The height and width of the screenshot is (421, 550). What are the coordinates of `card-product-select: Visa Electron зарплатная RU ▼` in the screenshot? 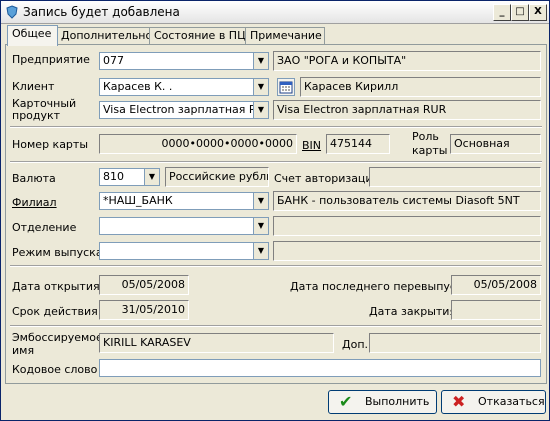 It's located at (184, 110).